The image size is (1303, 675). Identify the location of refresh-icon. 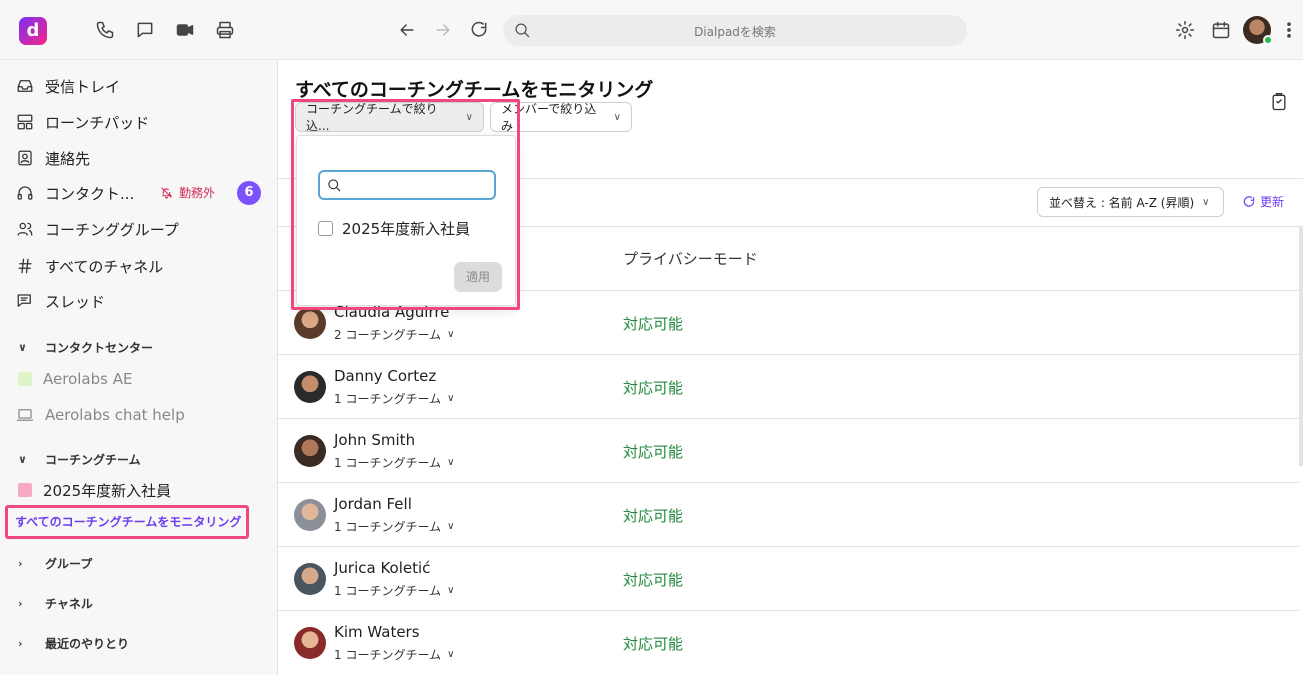
(1249, 201).